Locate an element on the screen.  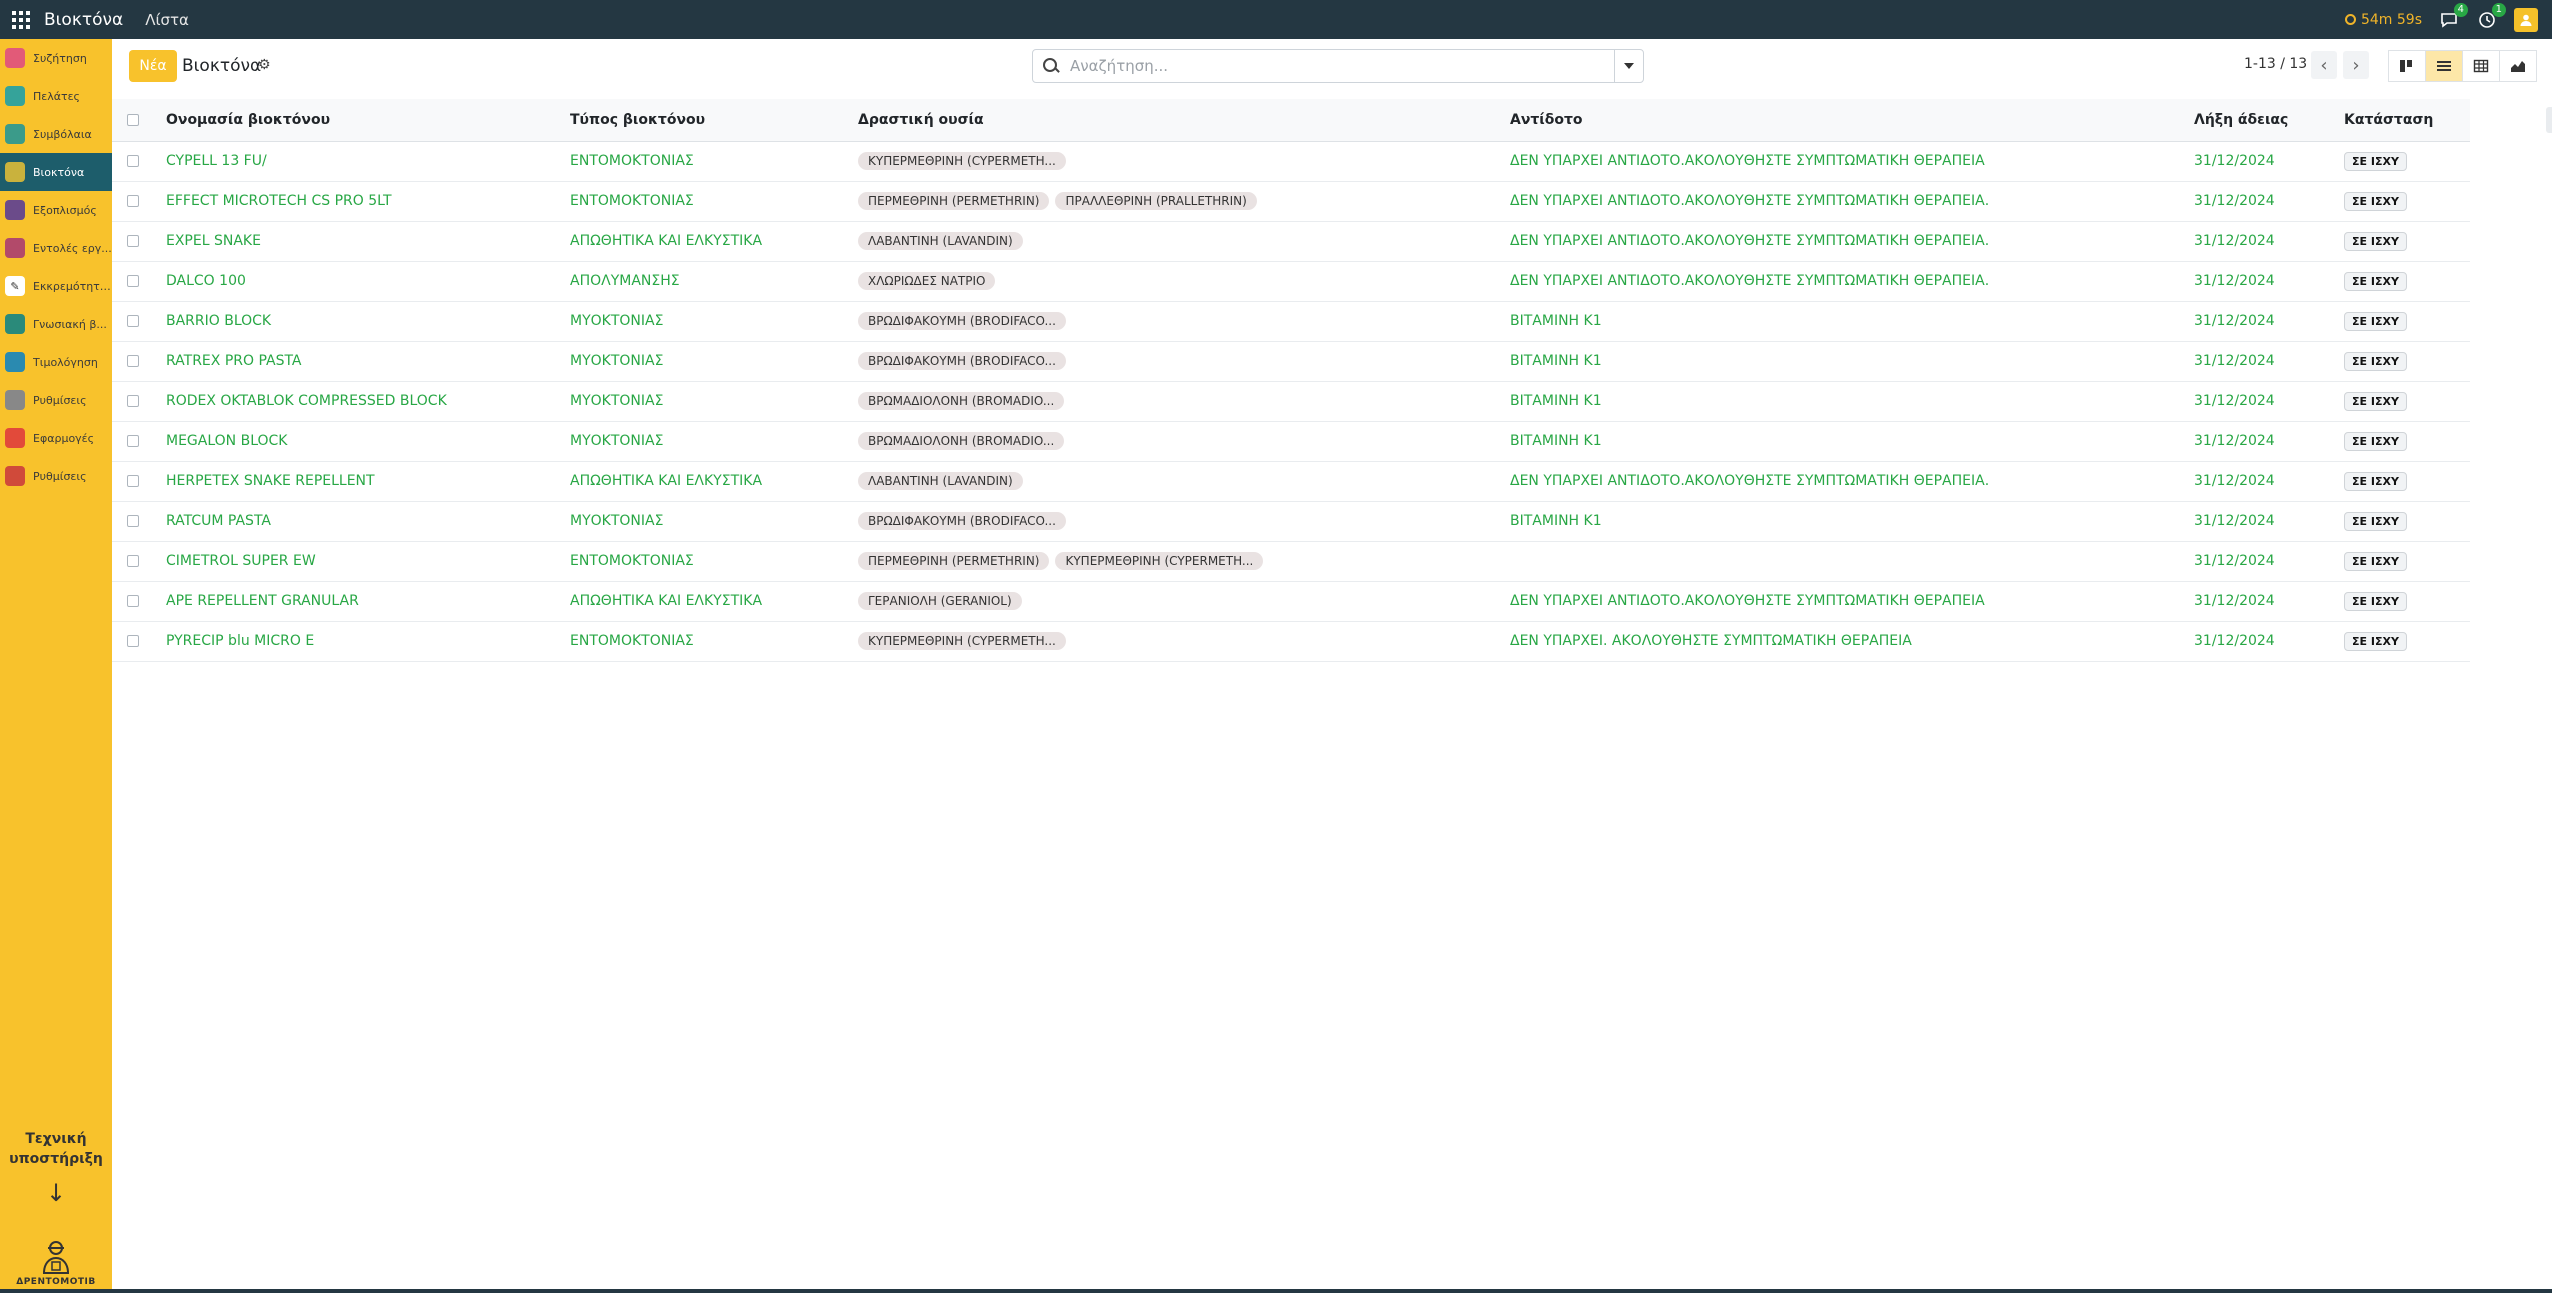
pager-next-button: › is located at coordinates (2356, 65).